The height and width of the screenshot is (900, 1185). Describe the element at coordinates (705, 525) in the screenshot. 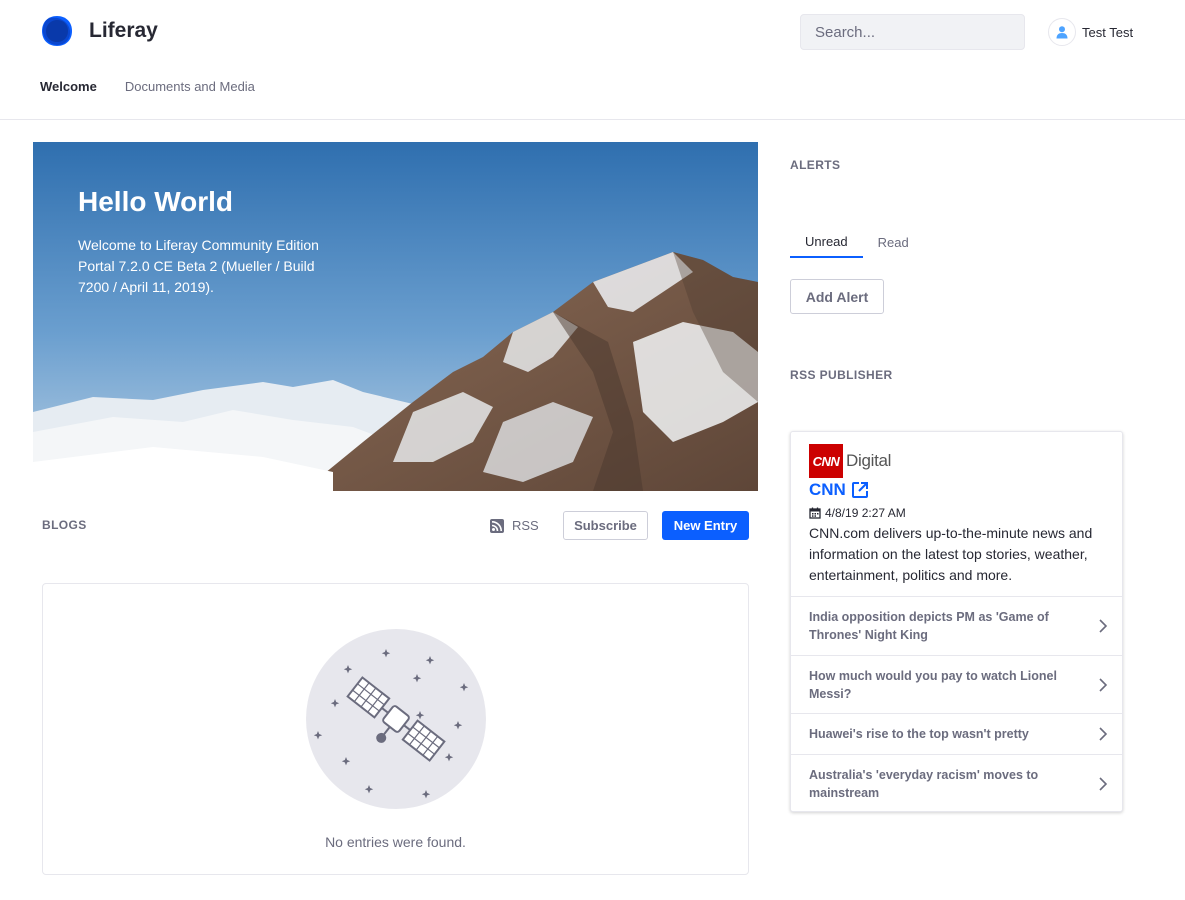

I see `new-entry-button: New Entry` at that location.